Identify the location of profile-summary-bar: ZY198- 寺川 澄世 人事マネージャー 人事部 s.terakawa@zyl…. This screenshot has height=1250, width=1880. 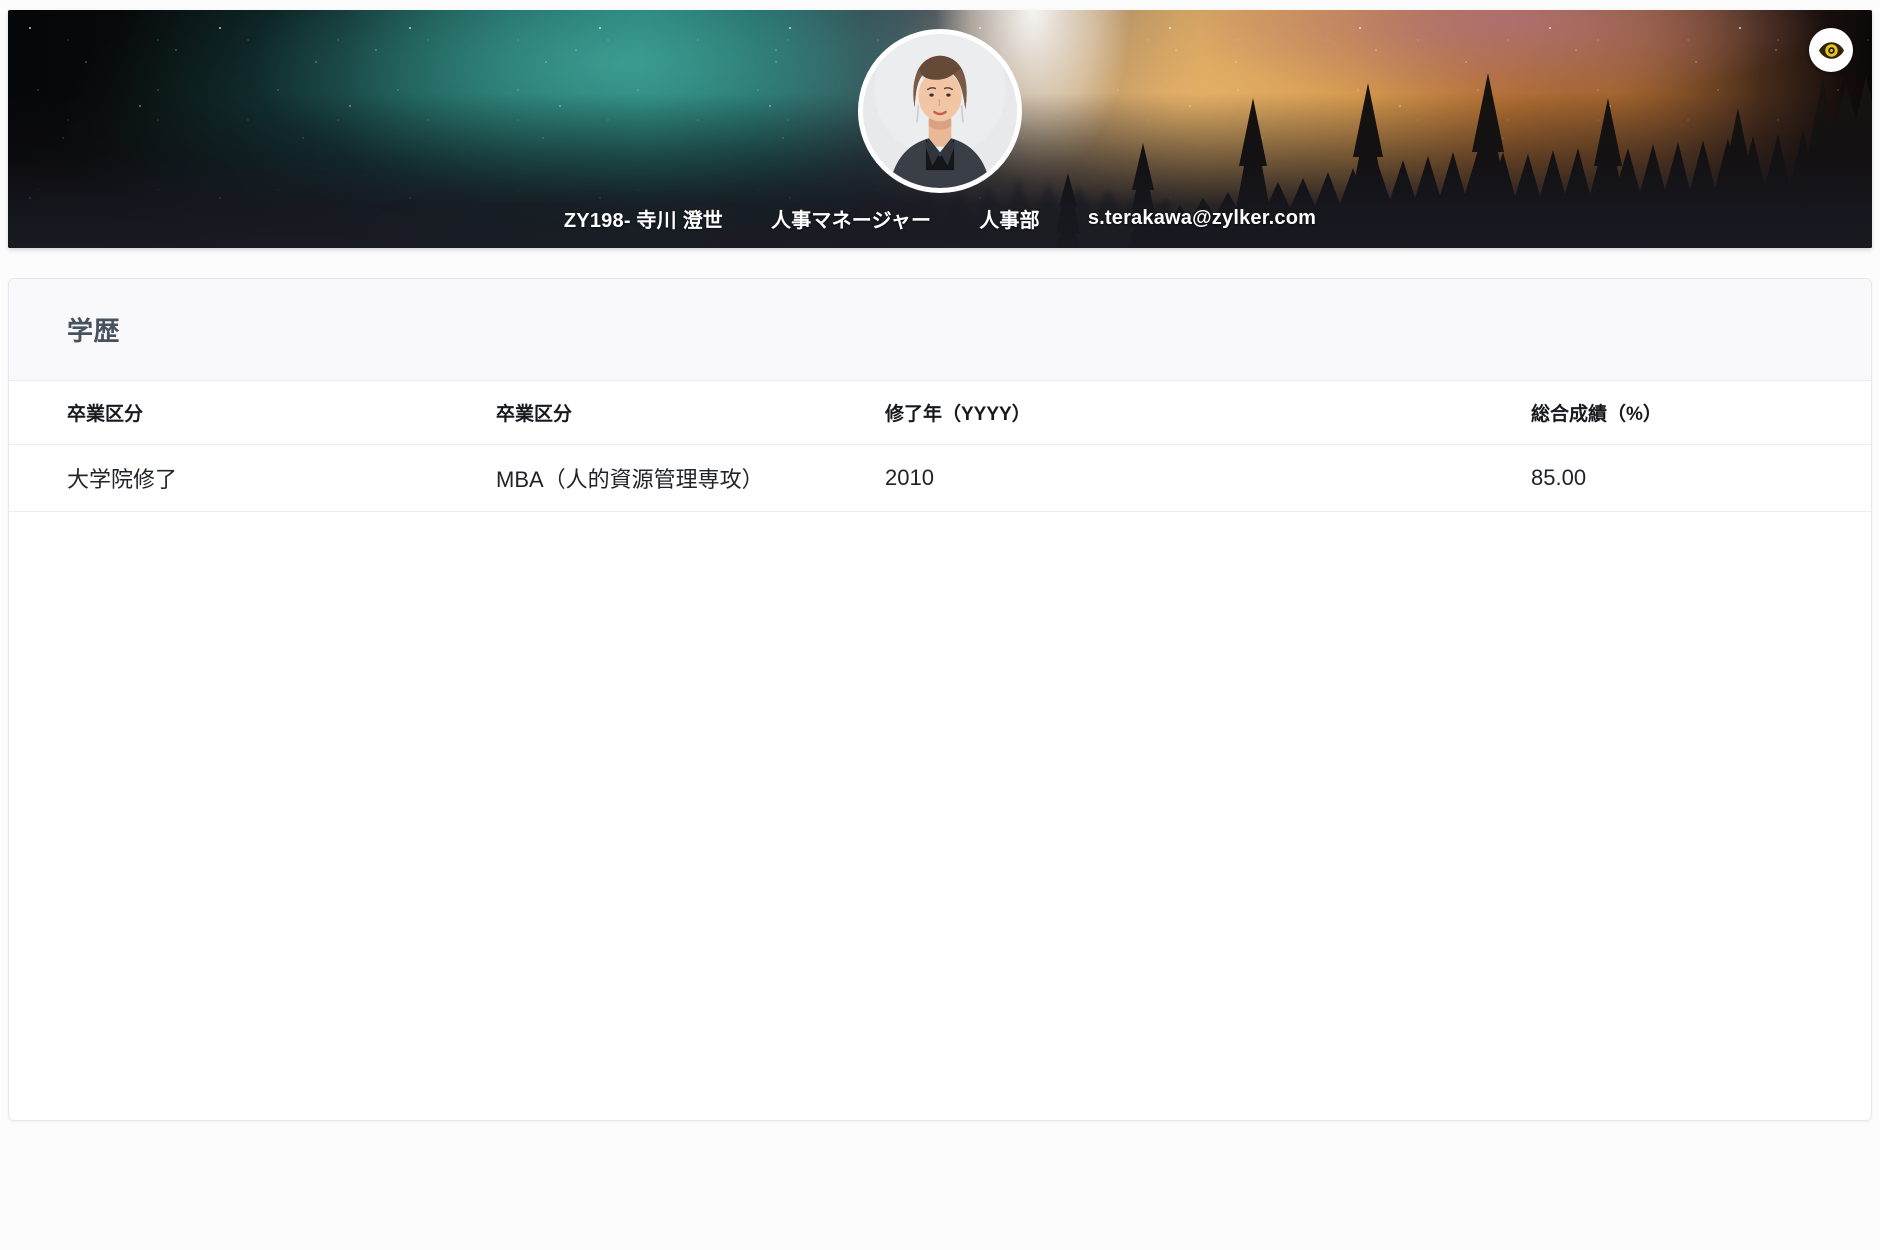
(940, 218).